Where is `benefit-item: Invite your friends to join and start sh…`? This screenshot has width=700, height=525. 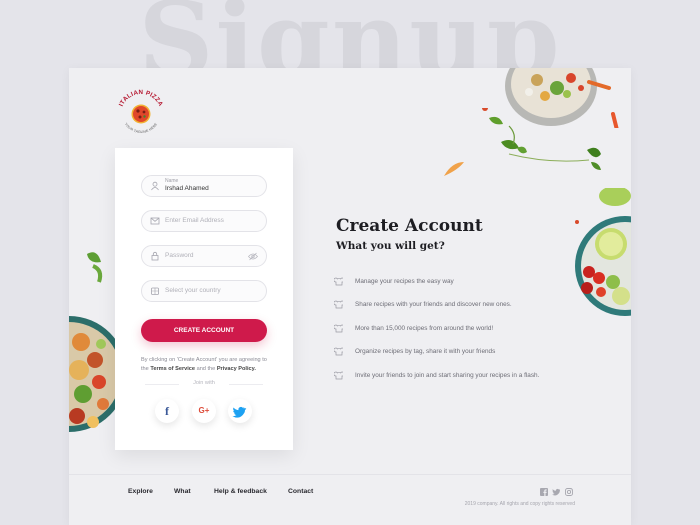
benefit-item: Invite your friends to join and start sh… is located at coordinates (454, 376).